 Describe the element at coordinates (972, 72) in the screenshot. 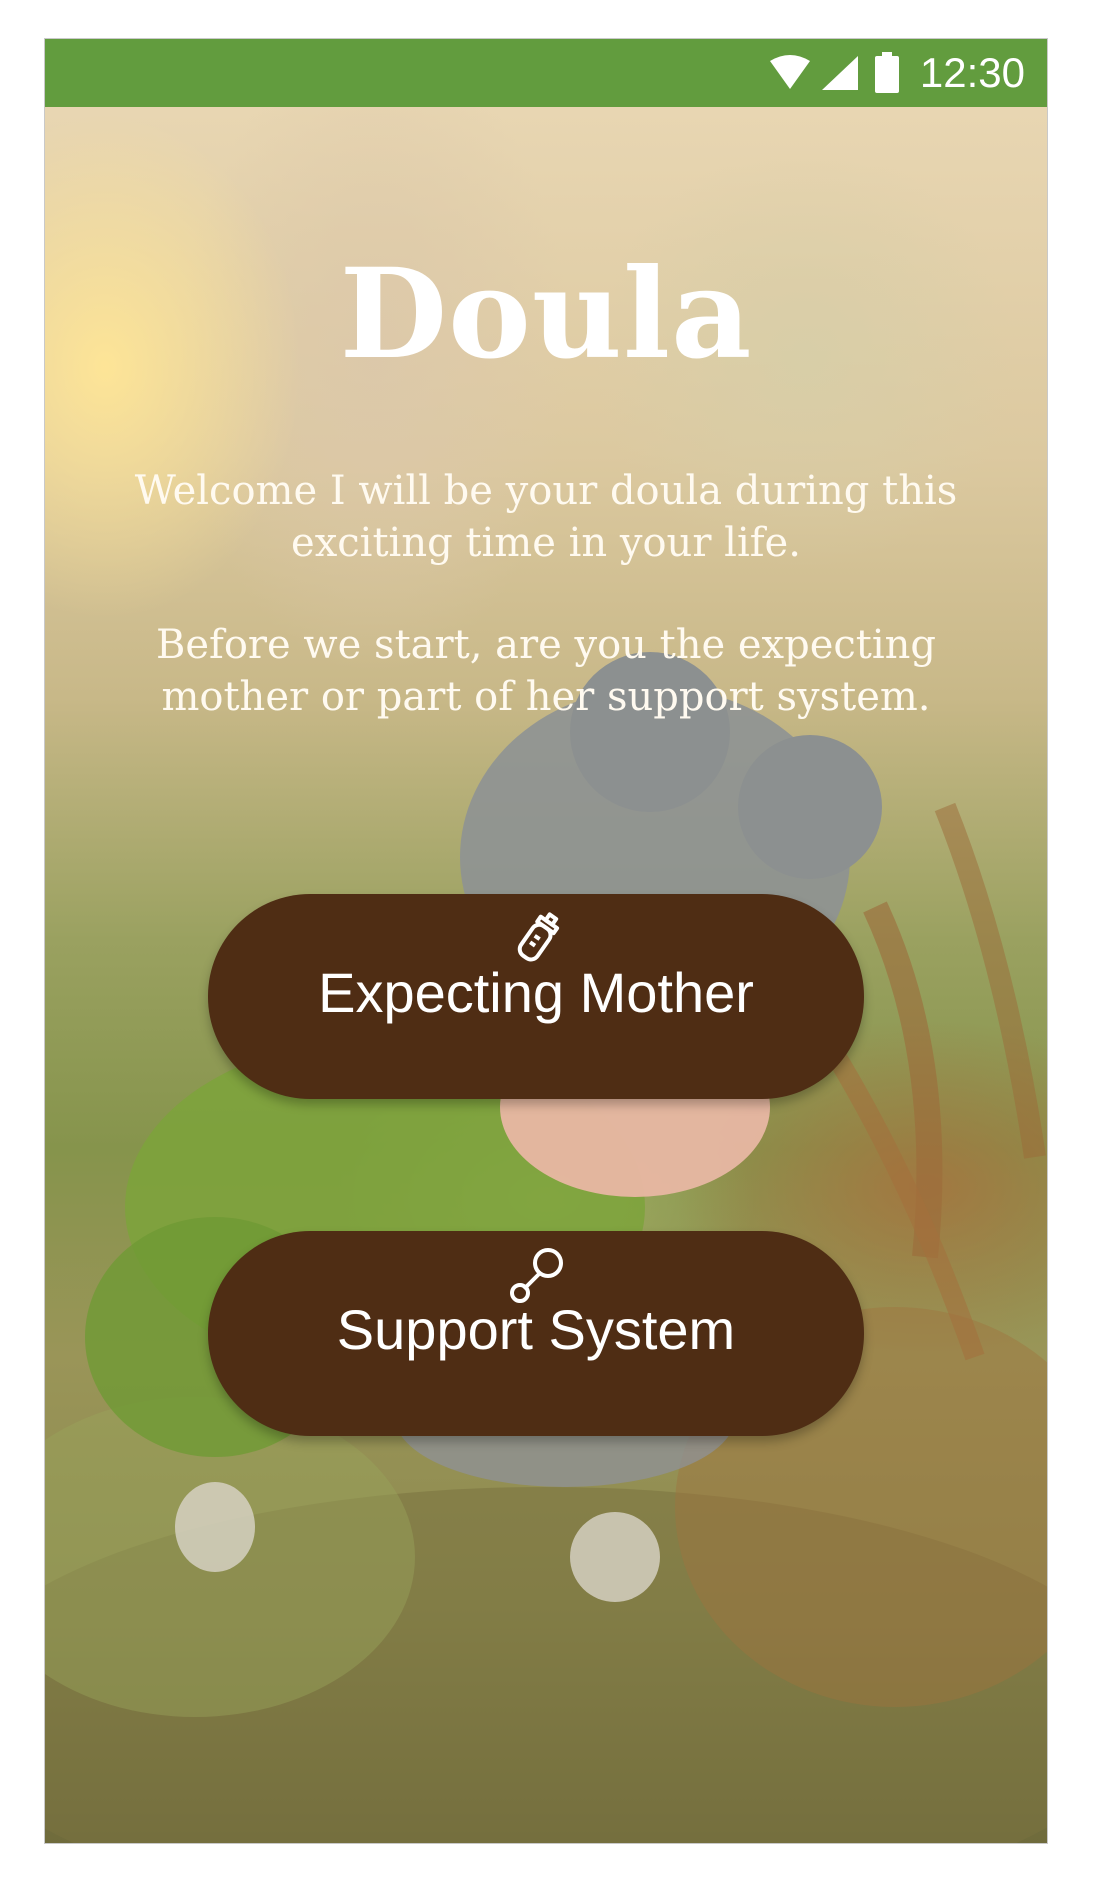

I see `status-time: 12:30` at that location.